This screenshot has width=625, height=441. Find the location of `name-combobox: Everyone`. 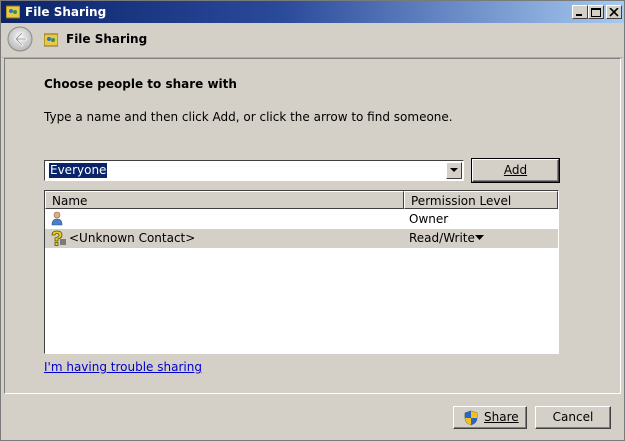

name-combobox: Everyone is located at coordinates (254, 170).